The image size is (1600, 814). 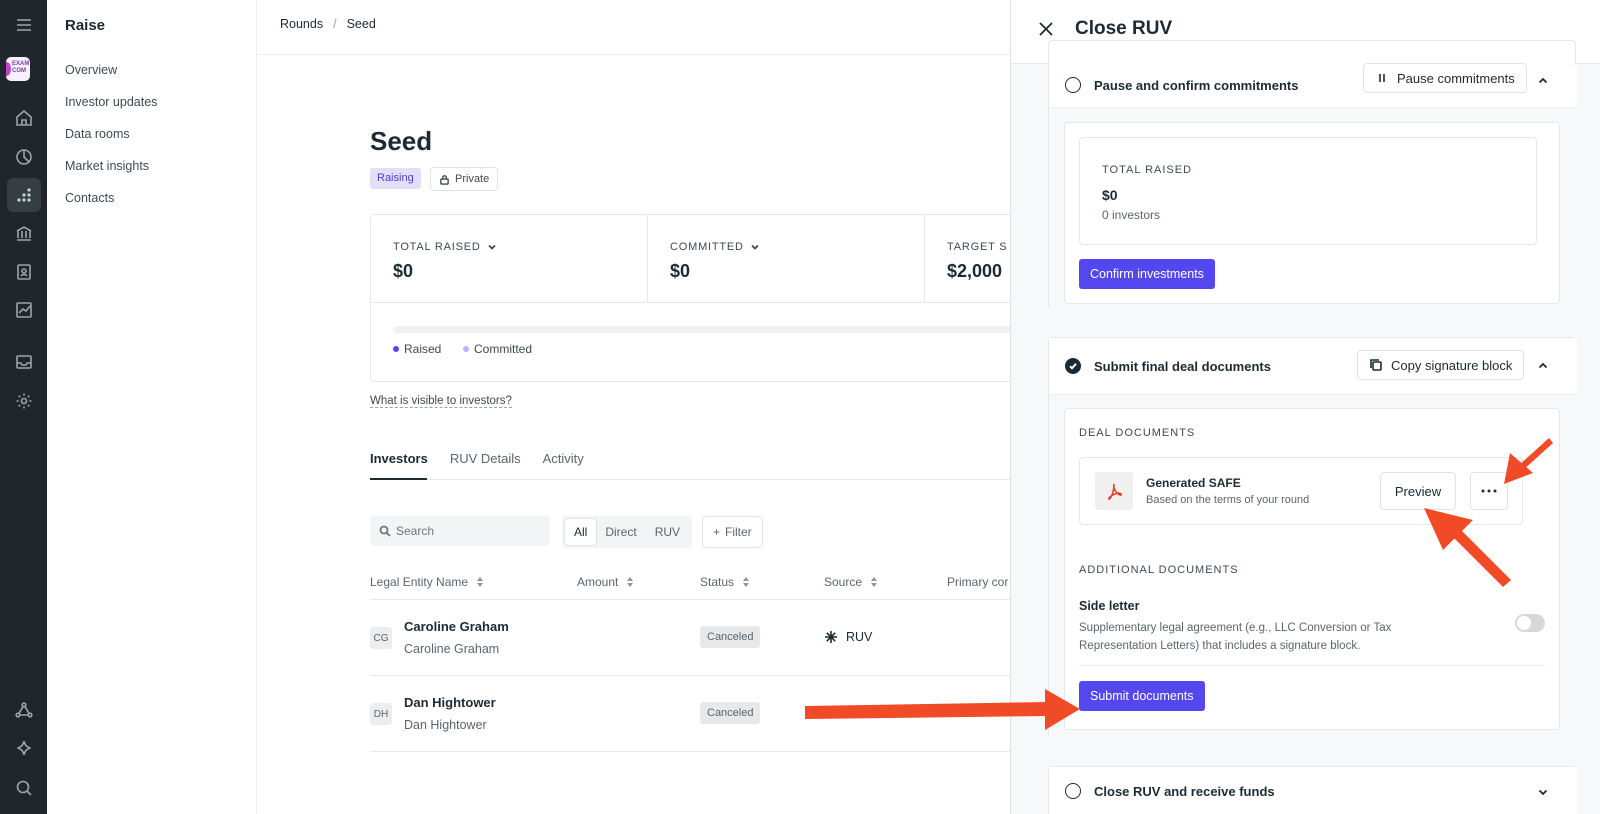 What do you see at coordinates (398, 479) in the screenshot?
I see `active-tab-indicator` at bounding box center [398, 479].